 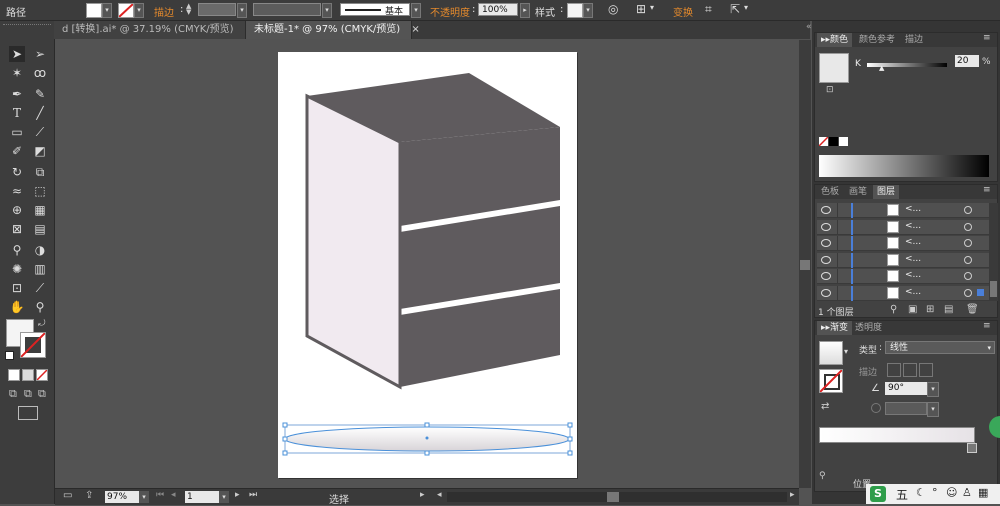 I want to click on layers-scroll-thumb, so click(x=993, y=289).